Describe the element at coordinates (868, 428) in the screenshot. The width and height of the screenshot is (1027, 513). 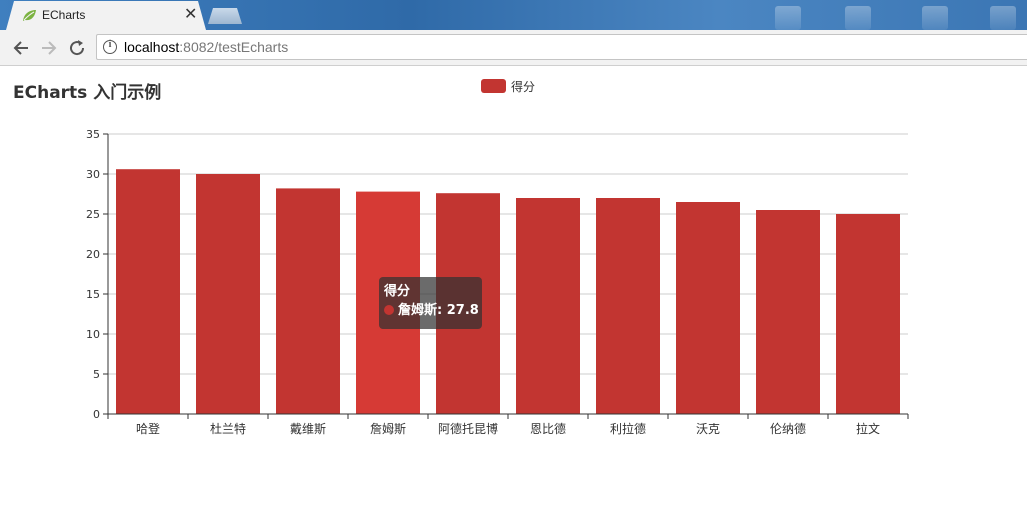
I see `x-tick-label: 拉文` at that location.